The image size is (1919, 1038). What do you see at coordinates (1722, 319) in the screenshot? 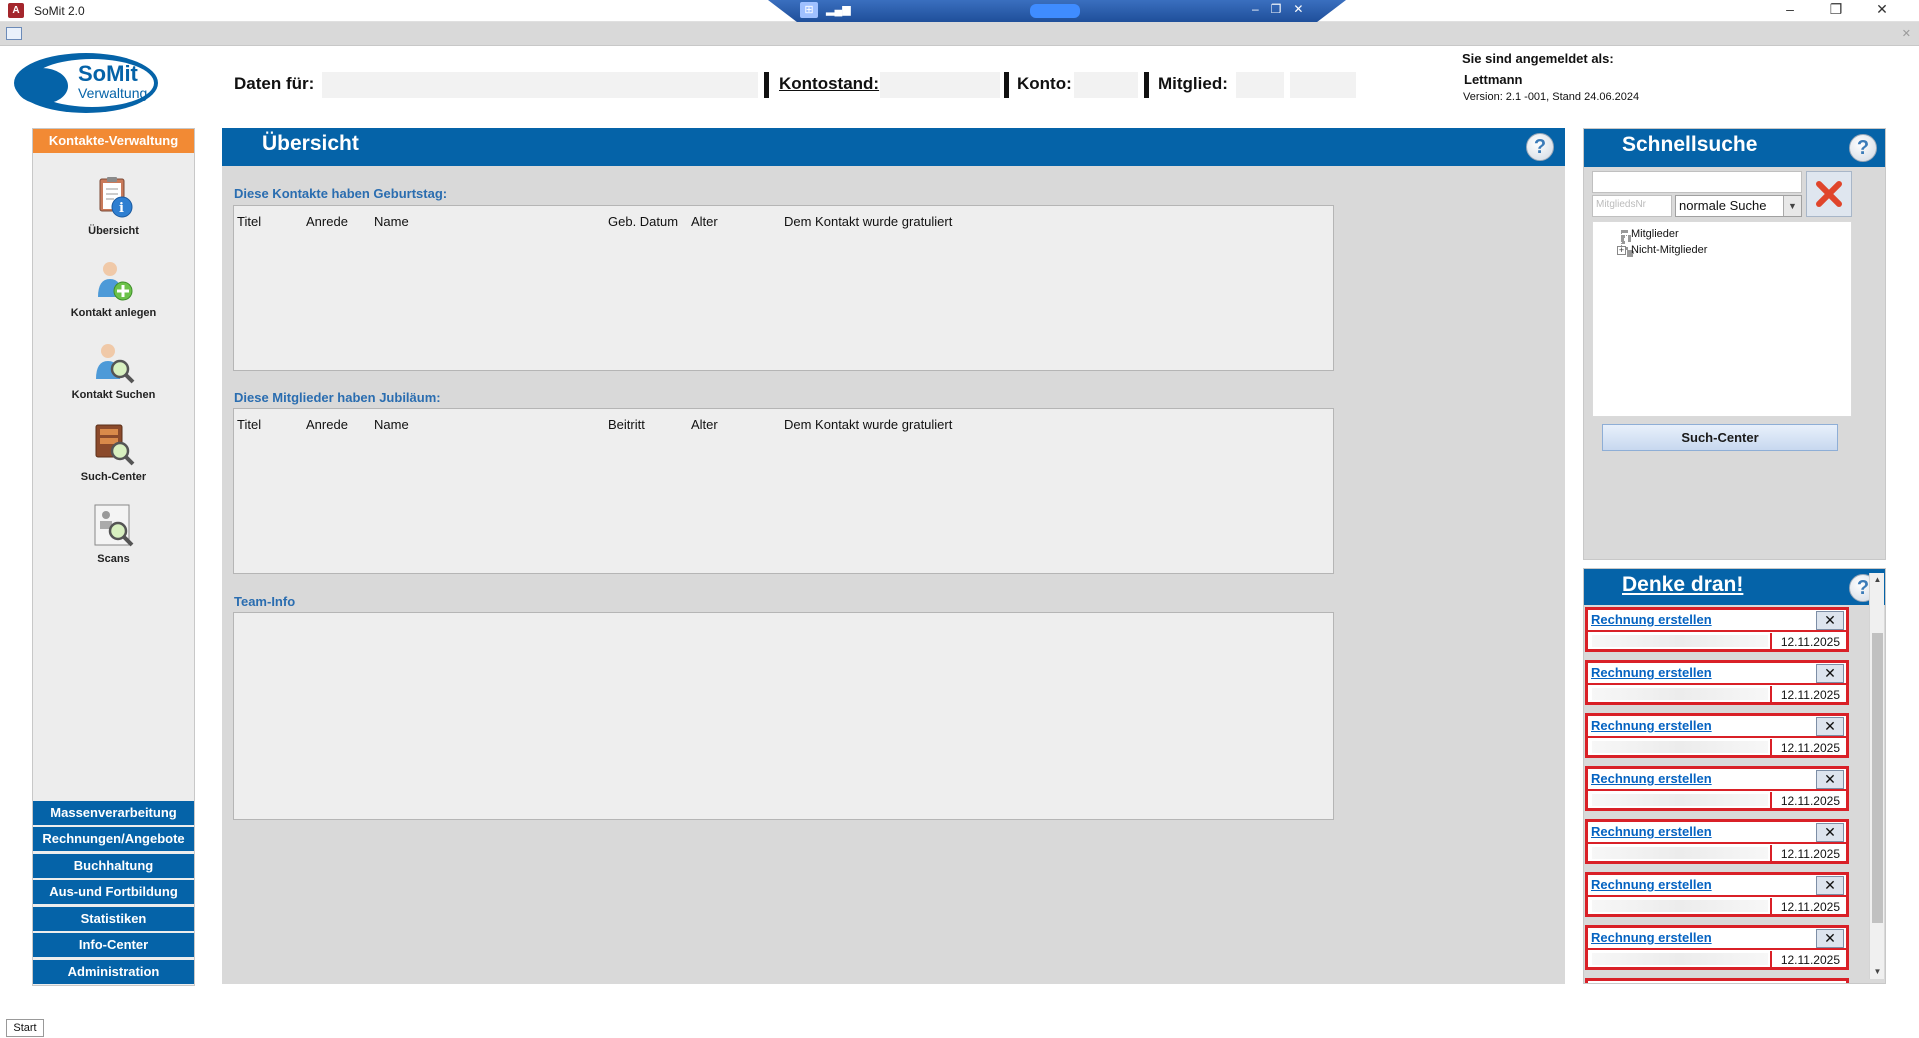
I see `search-tree: Mitglieder + Nicht-Mitglieder` at bounding box center [1722, 319].